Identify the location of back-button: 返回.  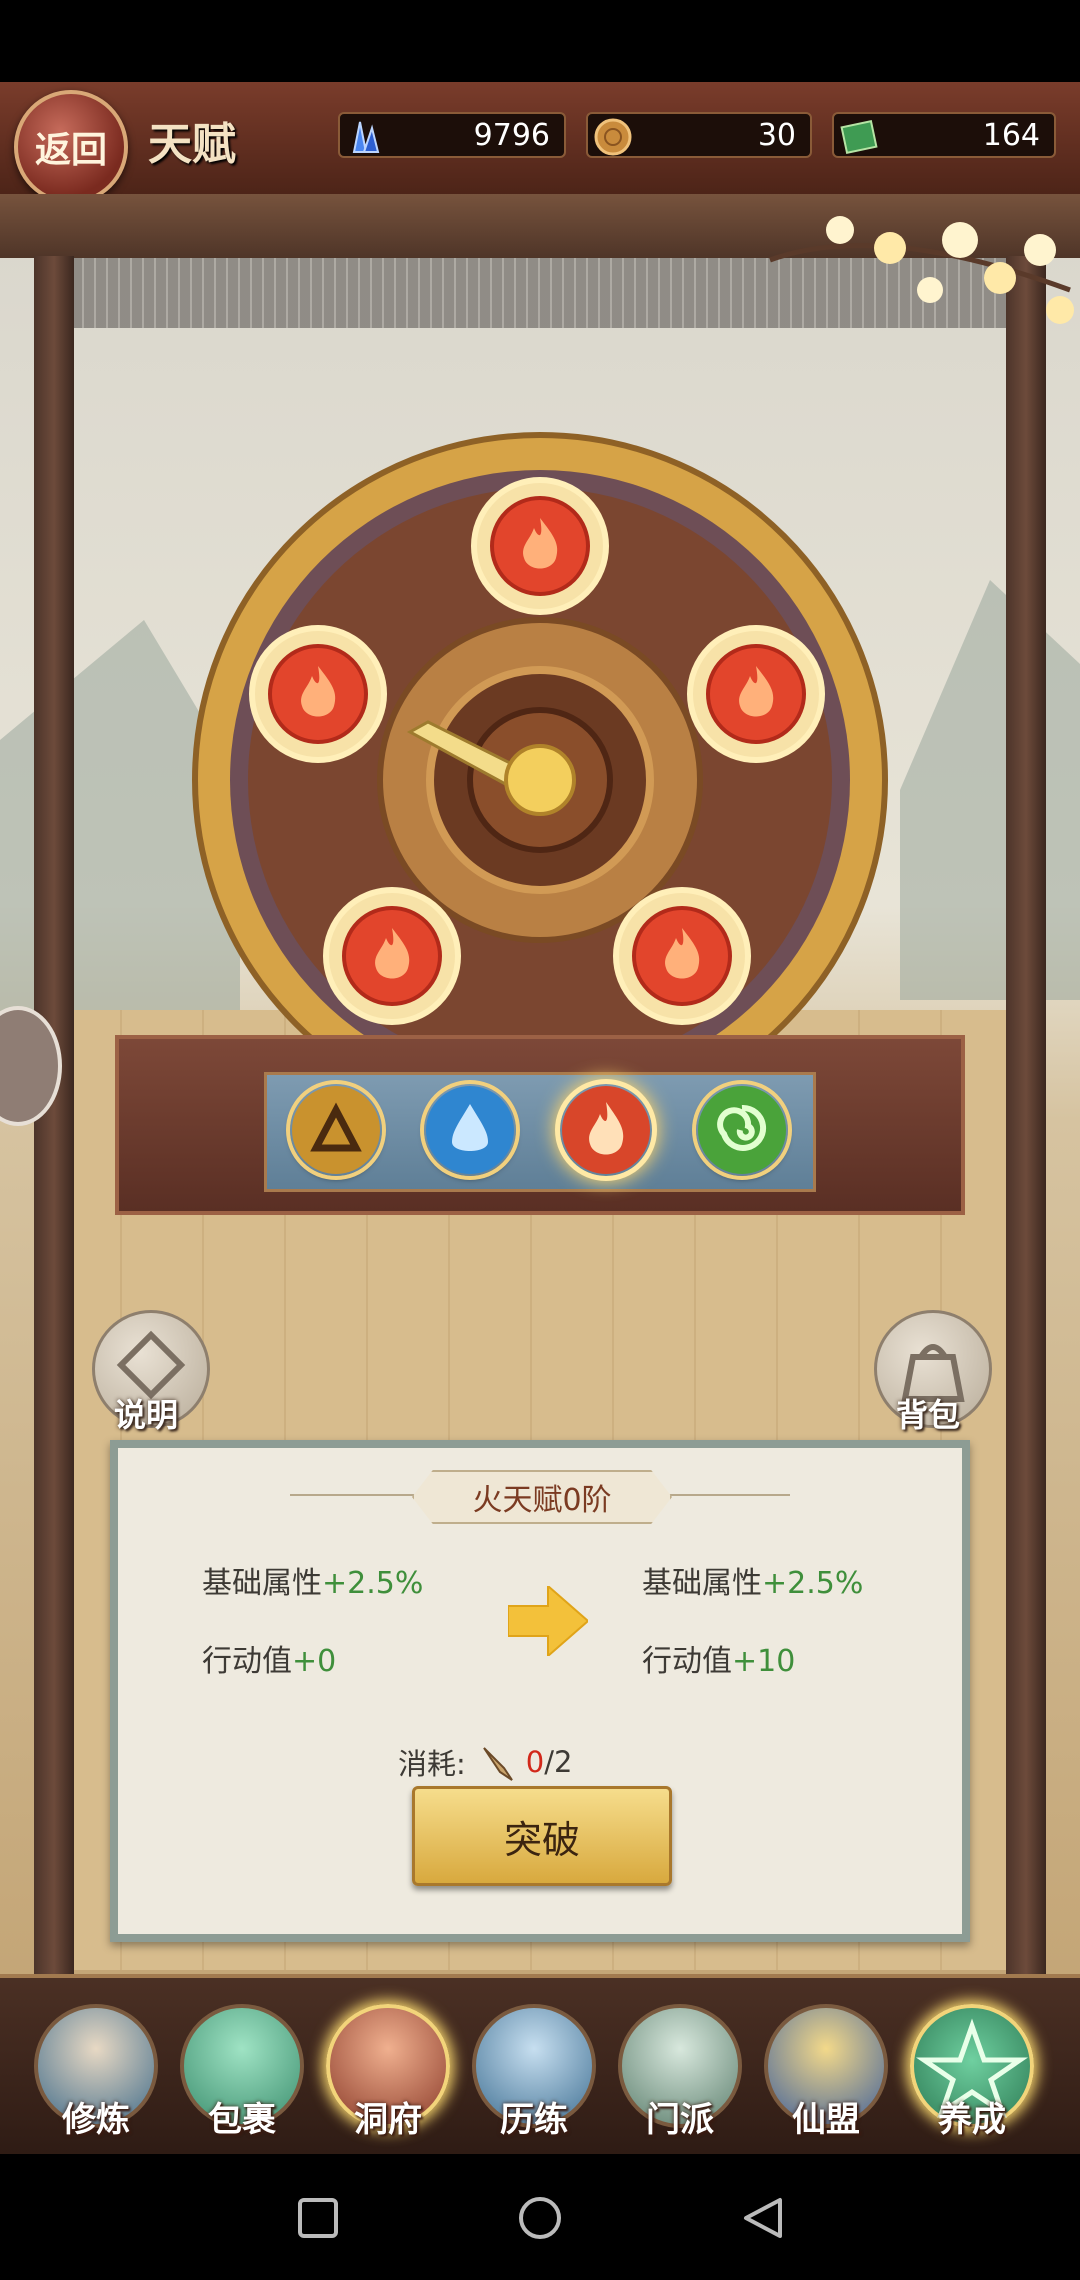
(71, 147).